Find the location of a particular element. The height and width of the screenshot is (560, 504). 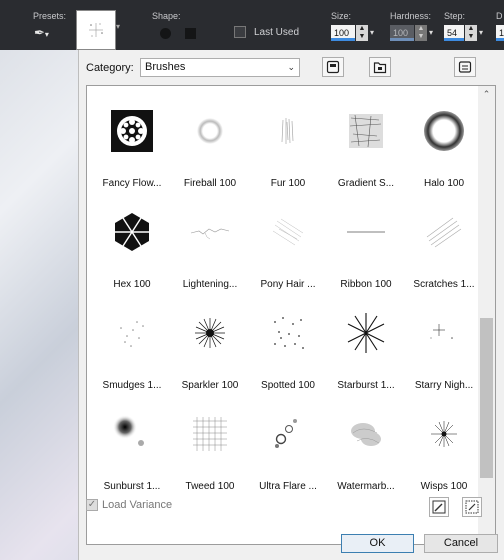

tweed-icon is located at coordinates (210, 434).